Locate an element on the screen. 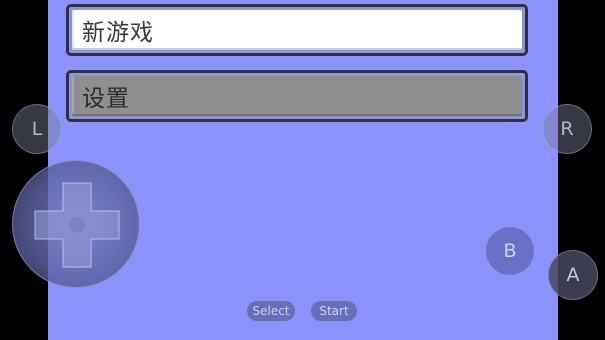 This screenshot has height=340, width=605. dpad-cross-icon is located at coordinates (77, 225).